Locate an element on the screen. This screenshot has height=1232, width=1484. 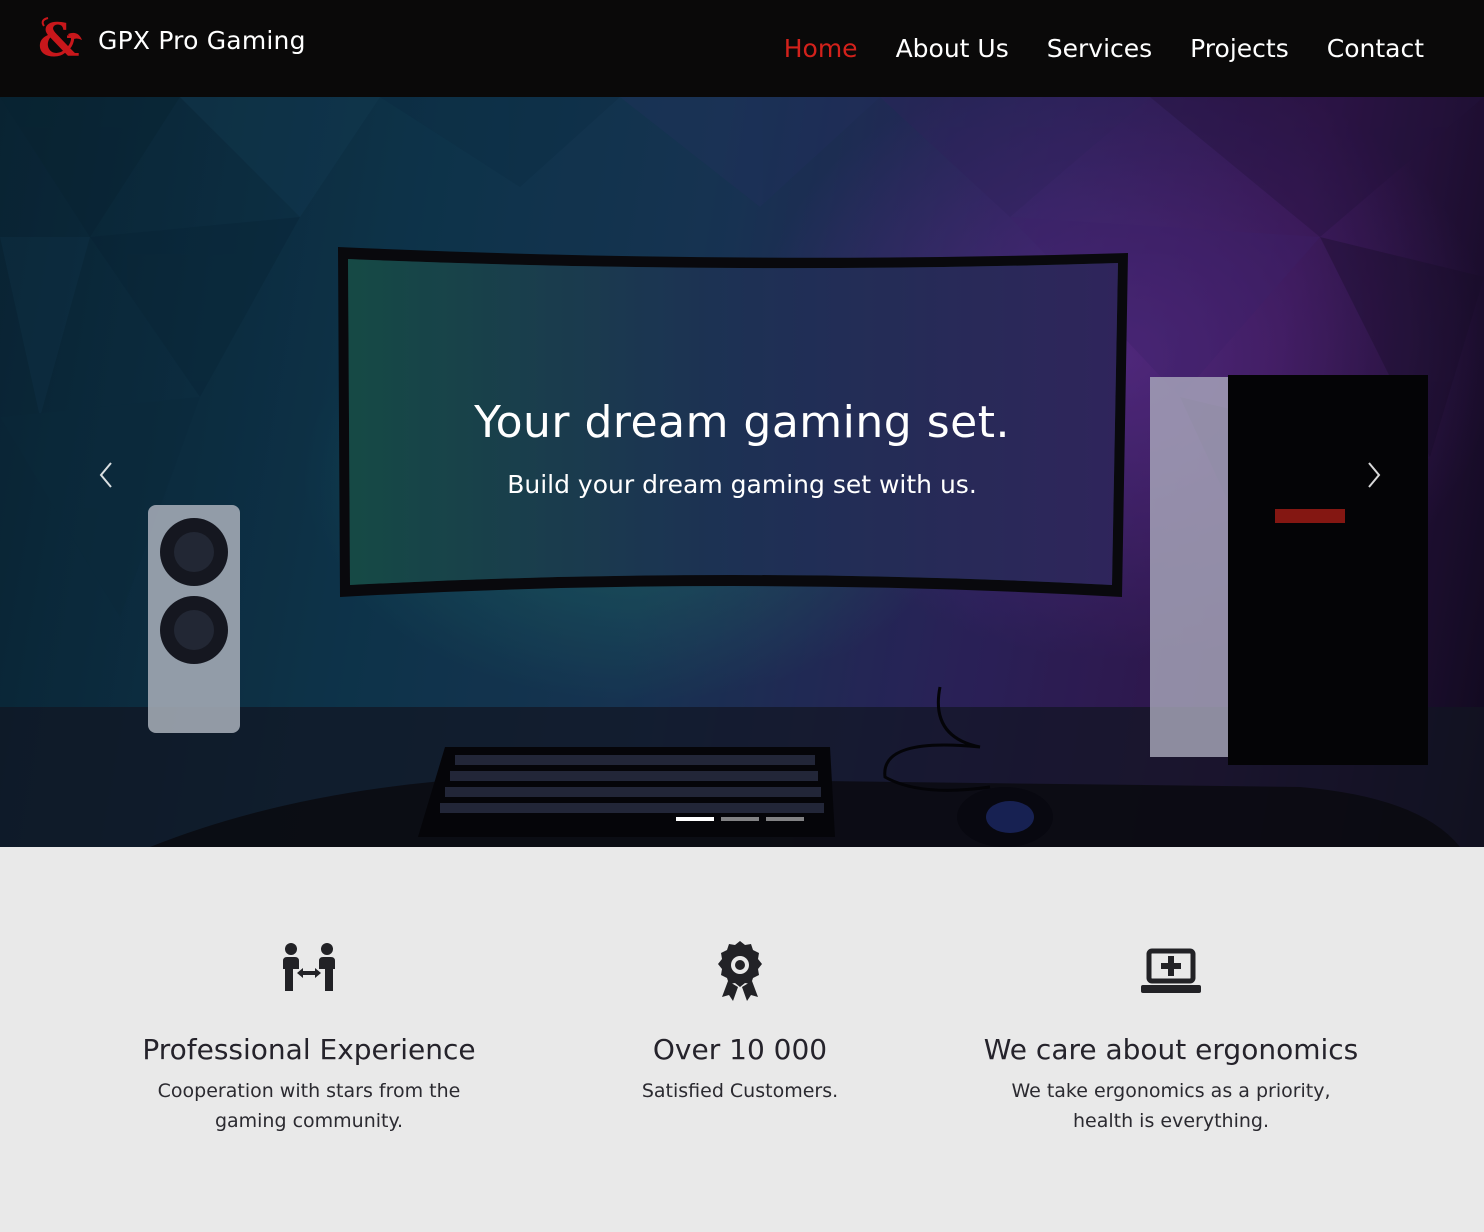
feature-title: We care about ergonomics is located at coordinates (1171, 1049).